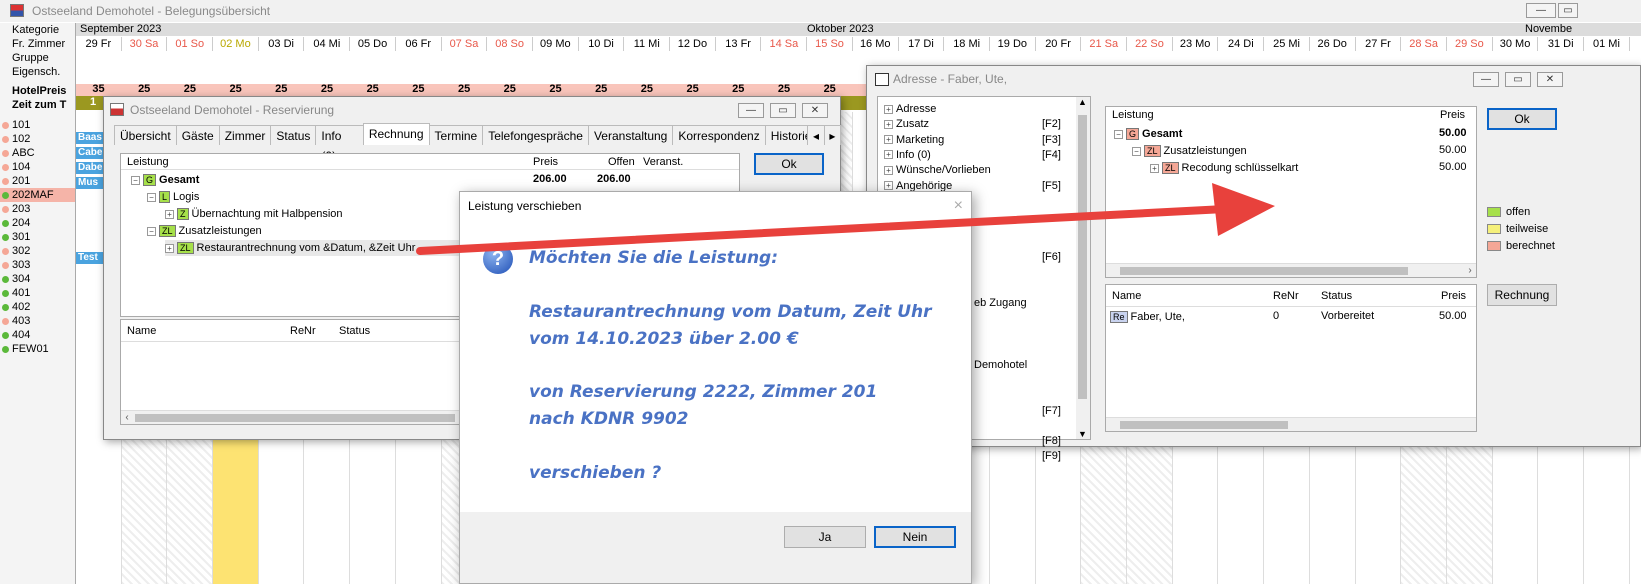 This screenshot has width=1641, height=584. Describe the element at coordinates (1486, 79) in the screenshot. I see `adr-minimize-button: —` at that location.